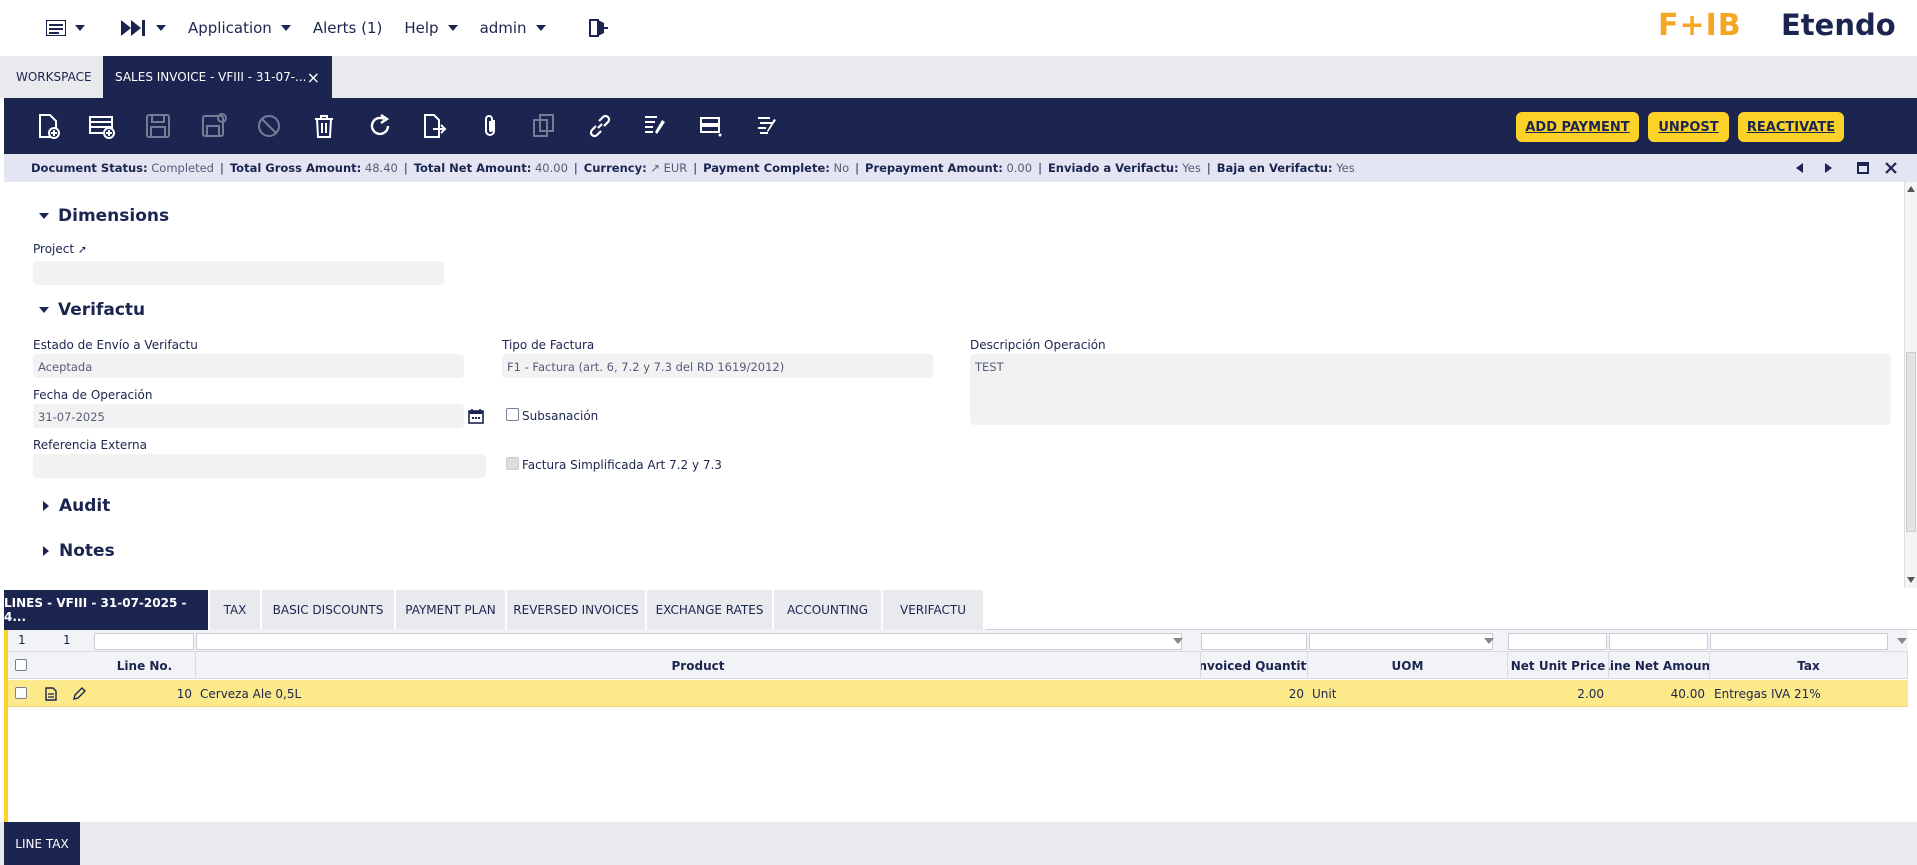 The height and width of the screenshot is (865, 1917). Describe the element at coordinates (248, 366) in the screenshot. I see `estado-field: Aceptada` at that location.